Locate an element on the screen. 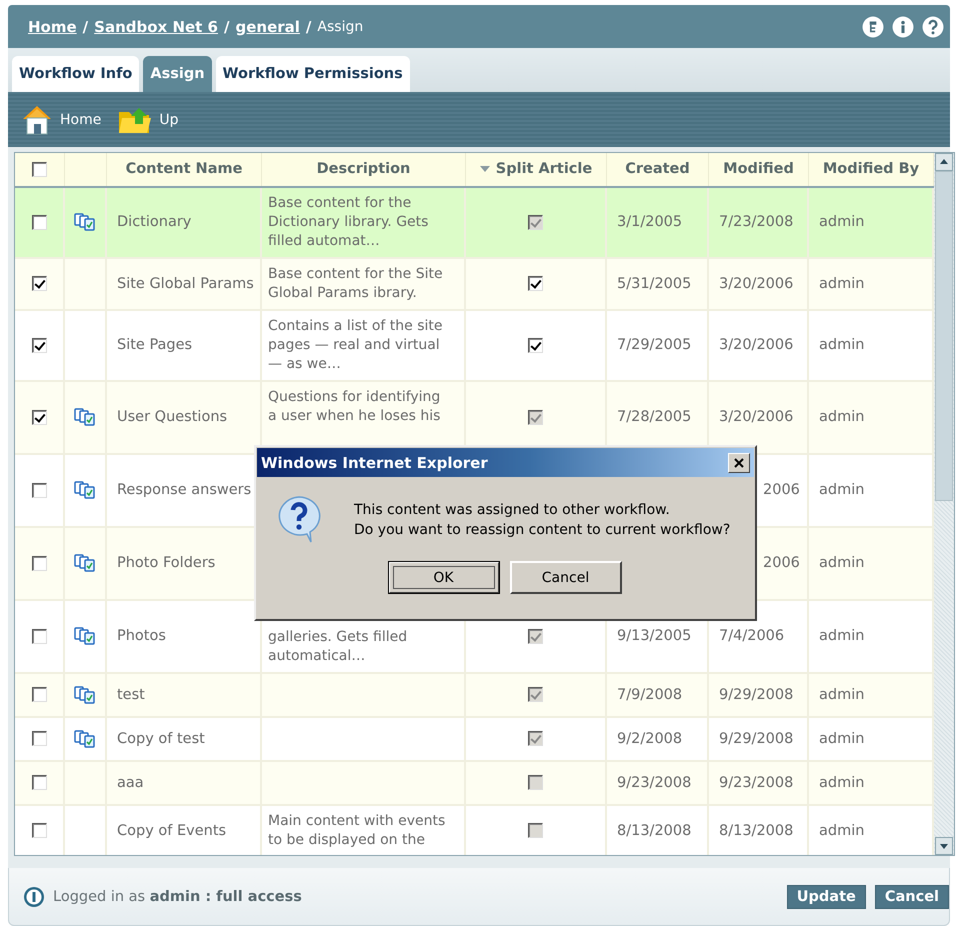  dialog-button: OK is located at coordinates (444, 577).